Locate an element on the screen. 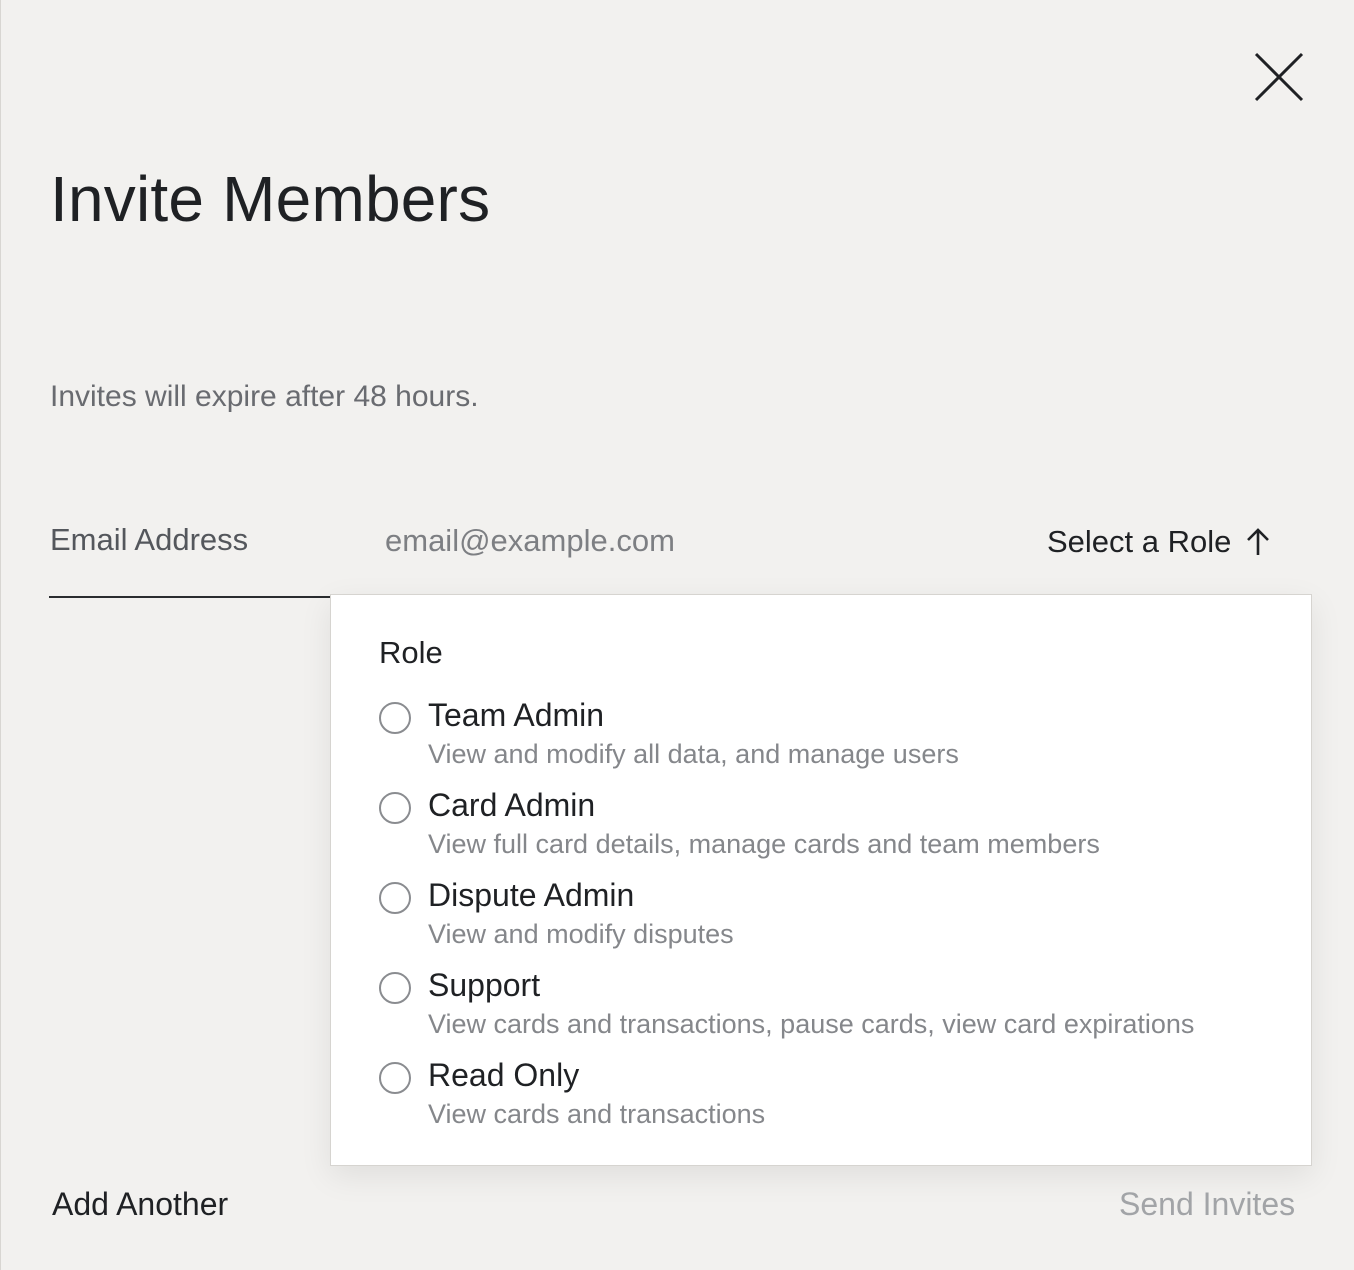 This screenshot has height=1270, width=1354. add-another-button: Add Another is located at coordinates (140, 1204).